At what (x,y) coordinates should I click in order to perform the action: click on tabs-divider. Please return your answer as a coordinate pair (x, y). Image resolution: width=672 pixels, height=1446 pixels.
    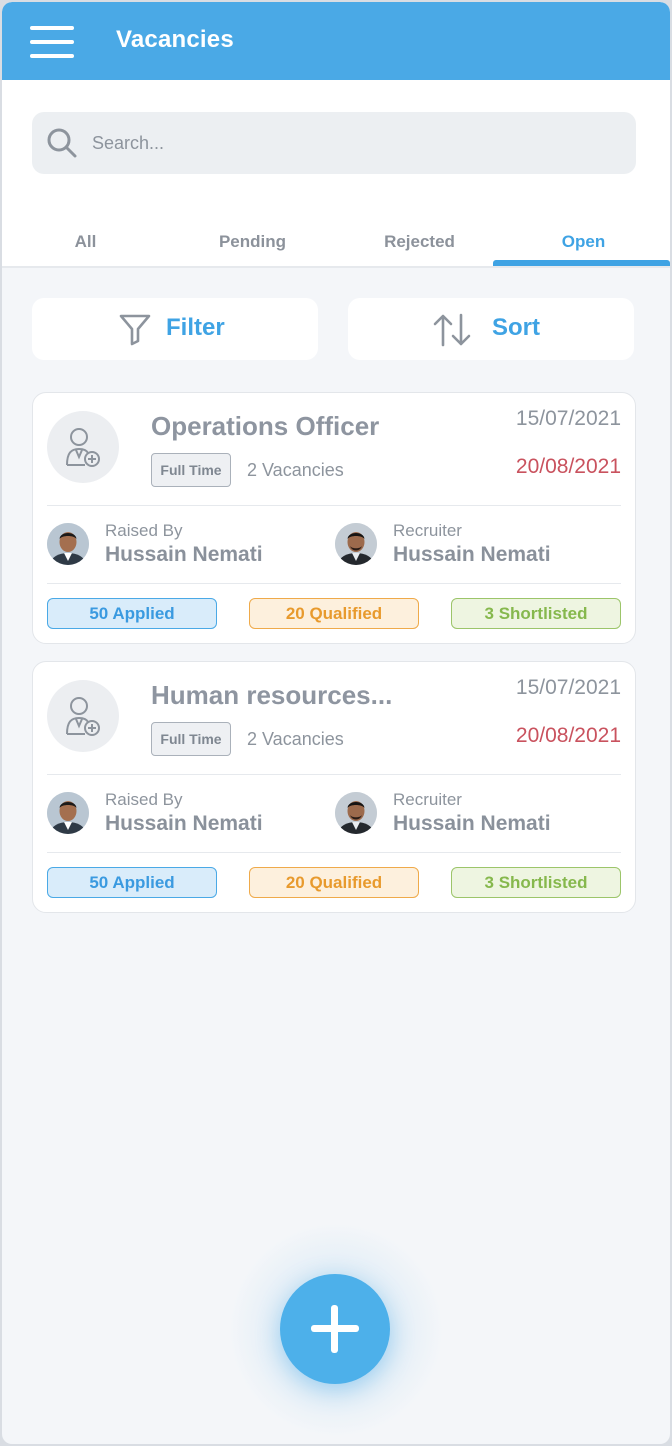
    Looking at the image, I should click on (336, 267).